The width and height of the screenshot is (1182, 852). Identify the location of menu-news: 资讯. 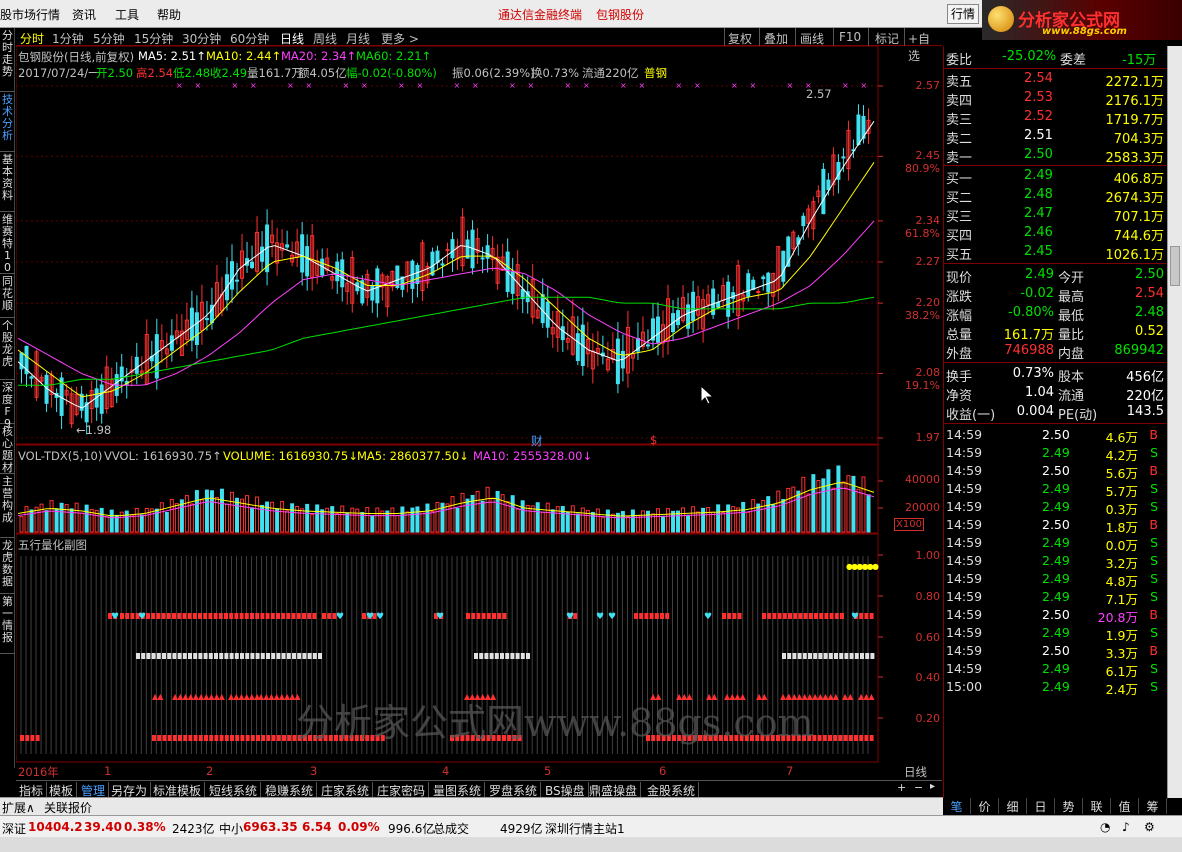
(84, 14).